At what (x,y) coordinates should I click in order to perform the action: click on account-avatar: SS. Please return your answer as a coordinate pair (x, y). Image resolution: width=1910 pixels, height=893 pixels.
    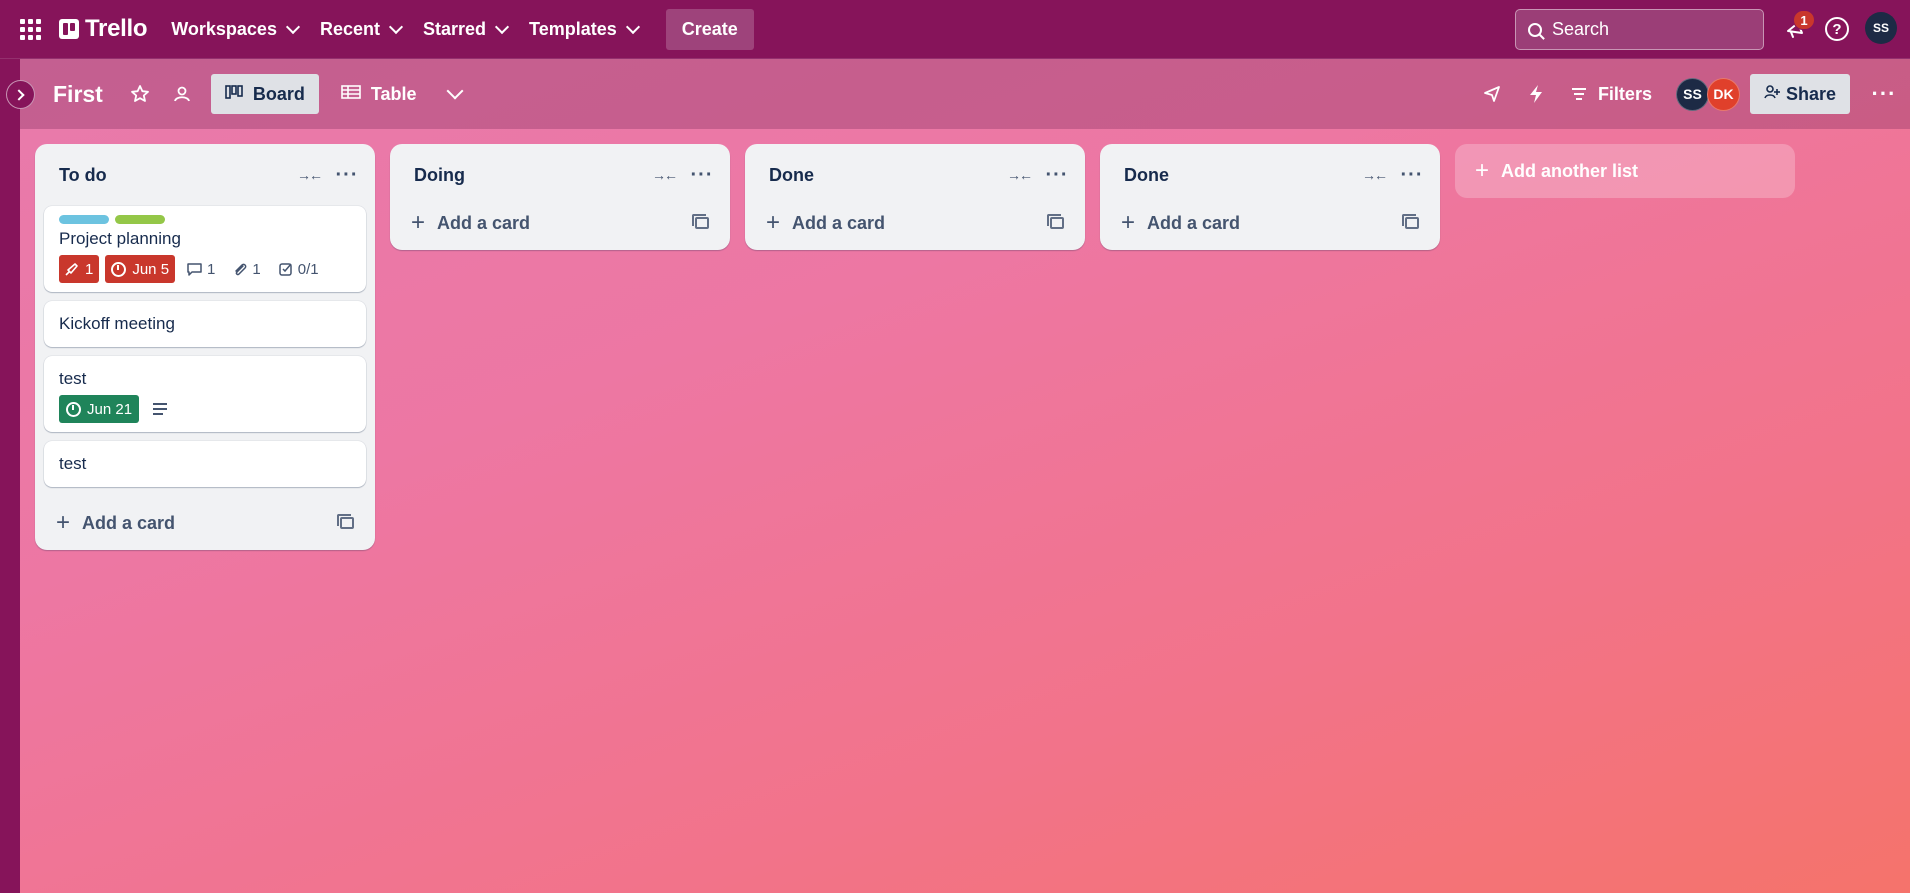
    Looking at the image, I should click on (1881, 28).